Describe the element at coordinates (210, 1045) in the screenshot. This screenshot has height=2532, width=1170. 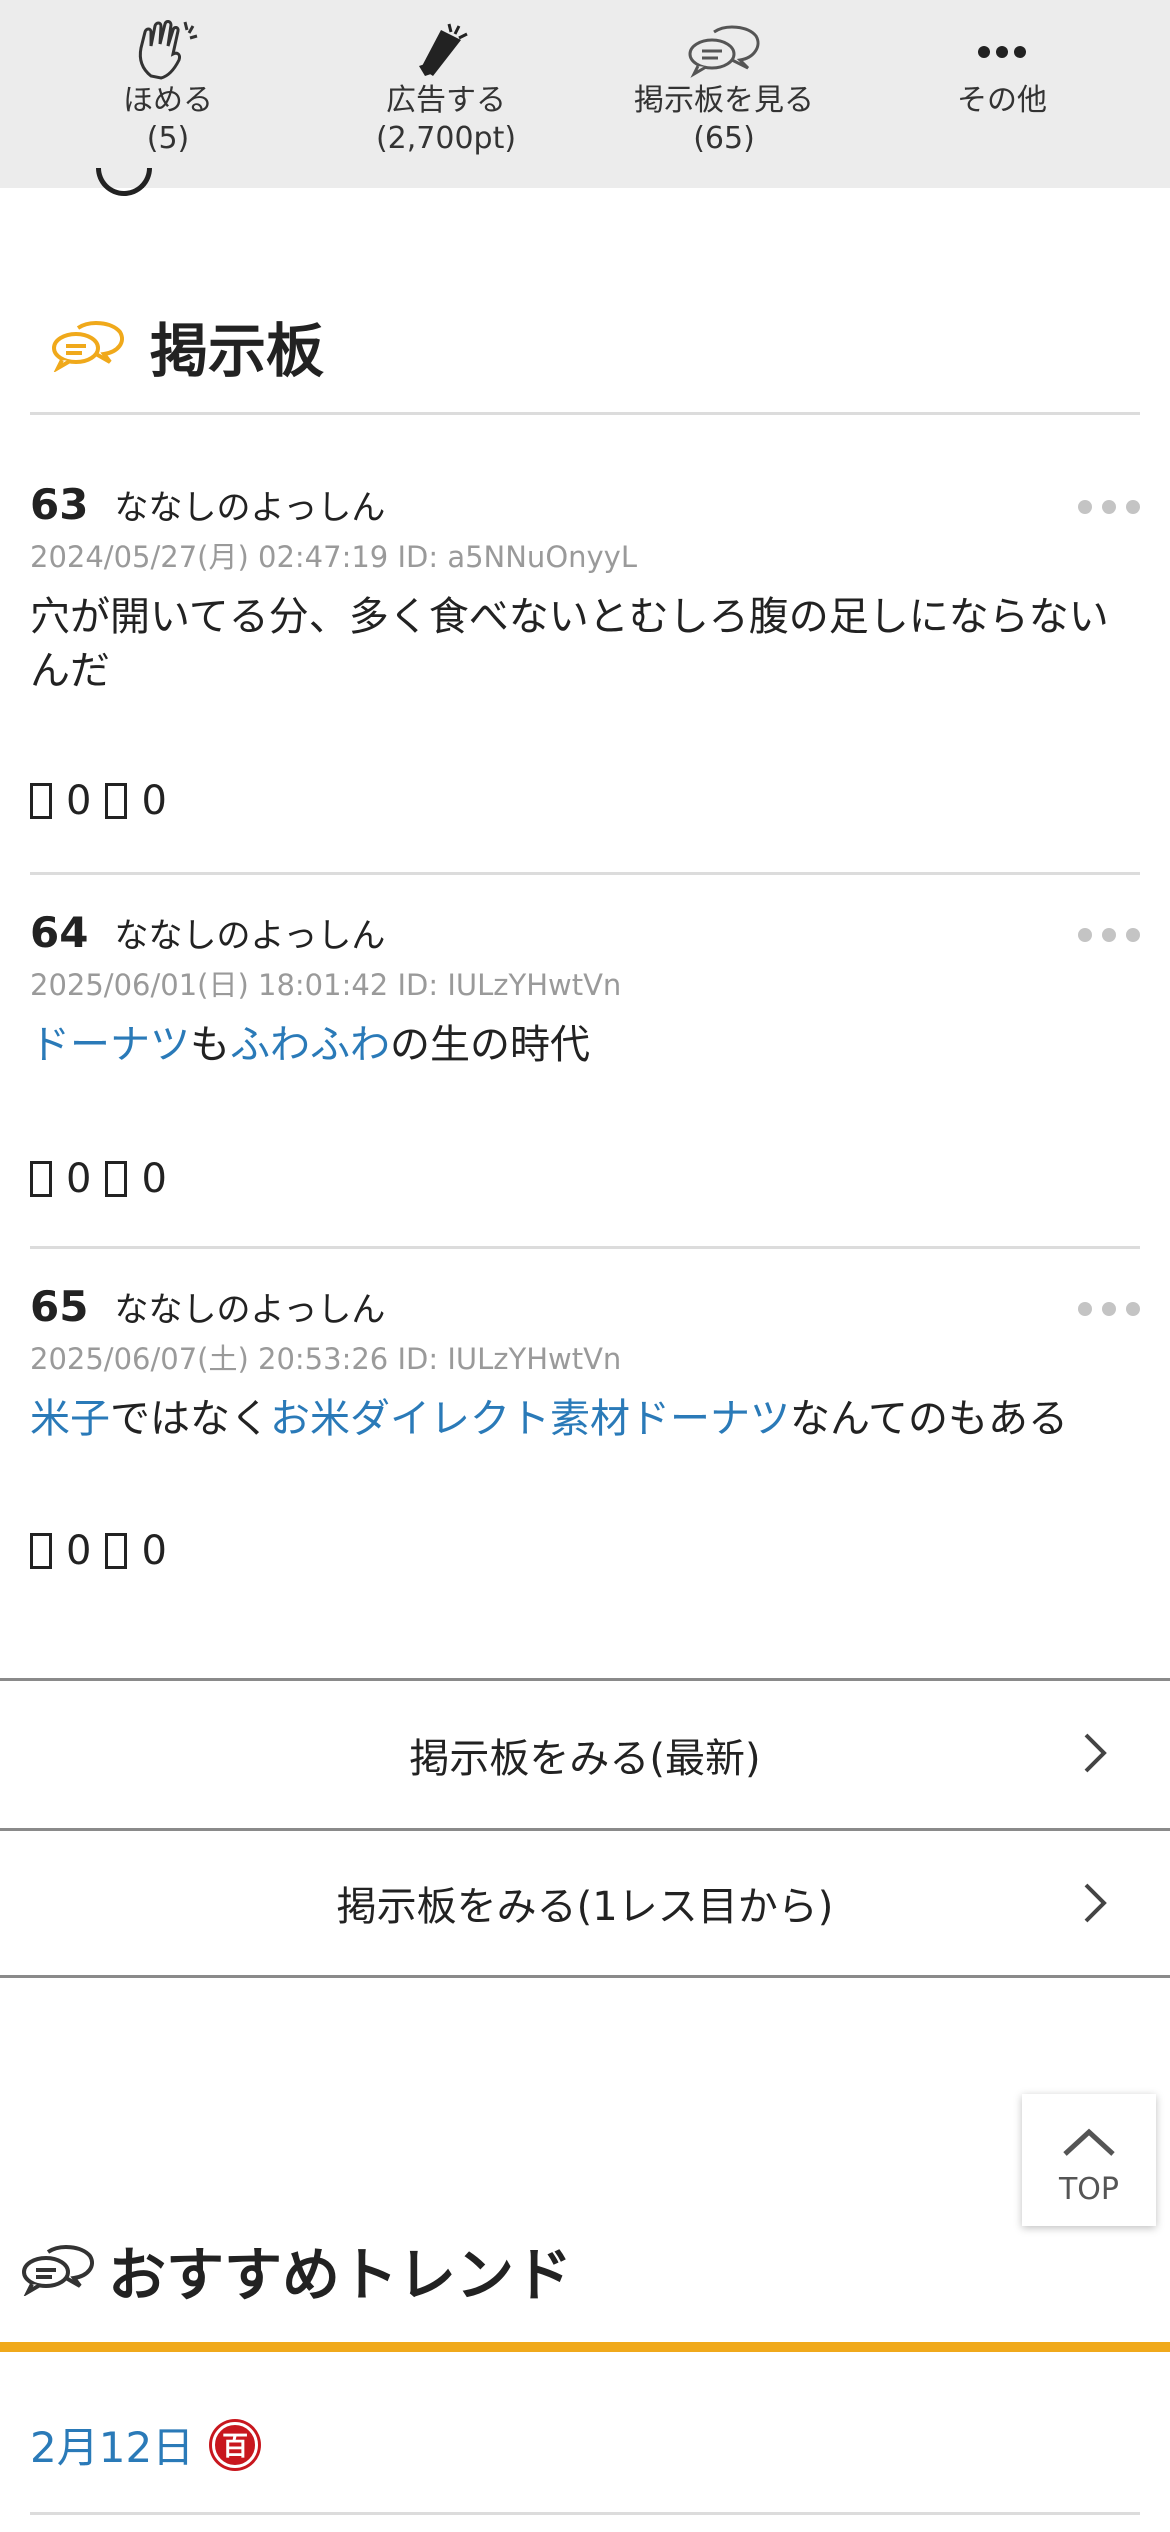
I see `post-text: も` at that location.